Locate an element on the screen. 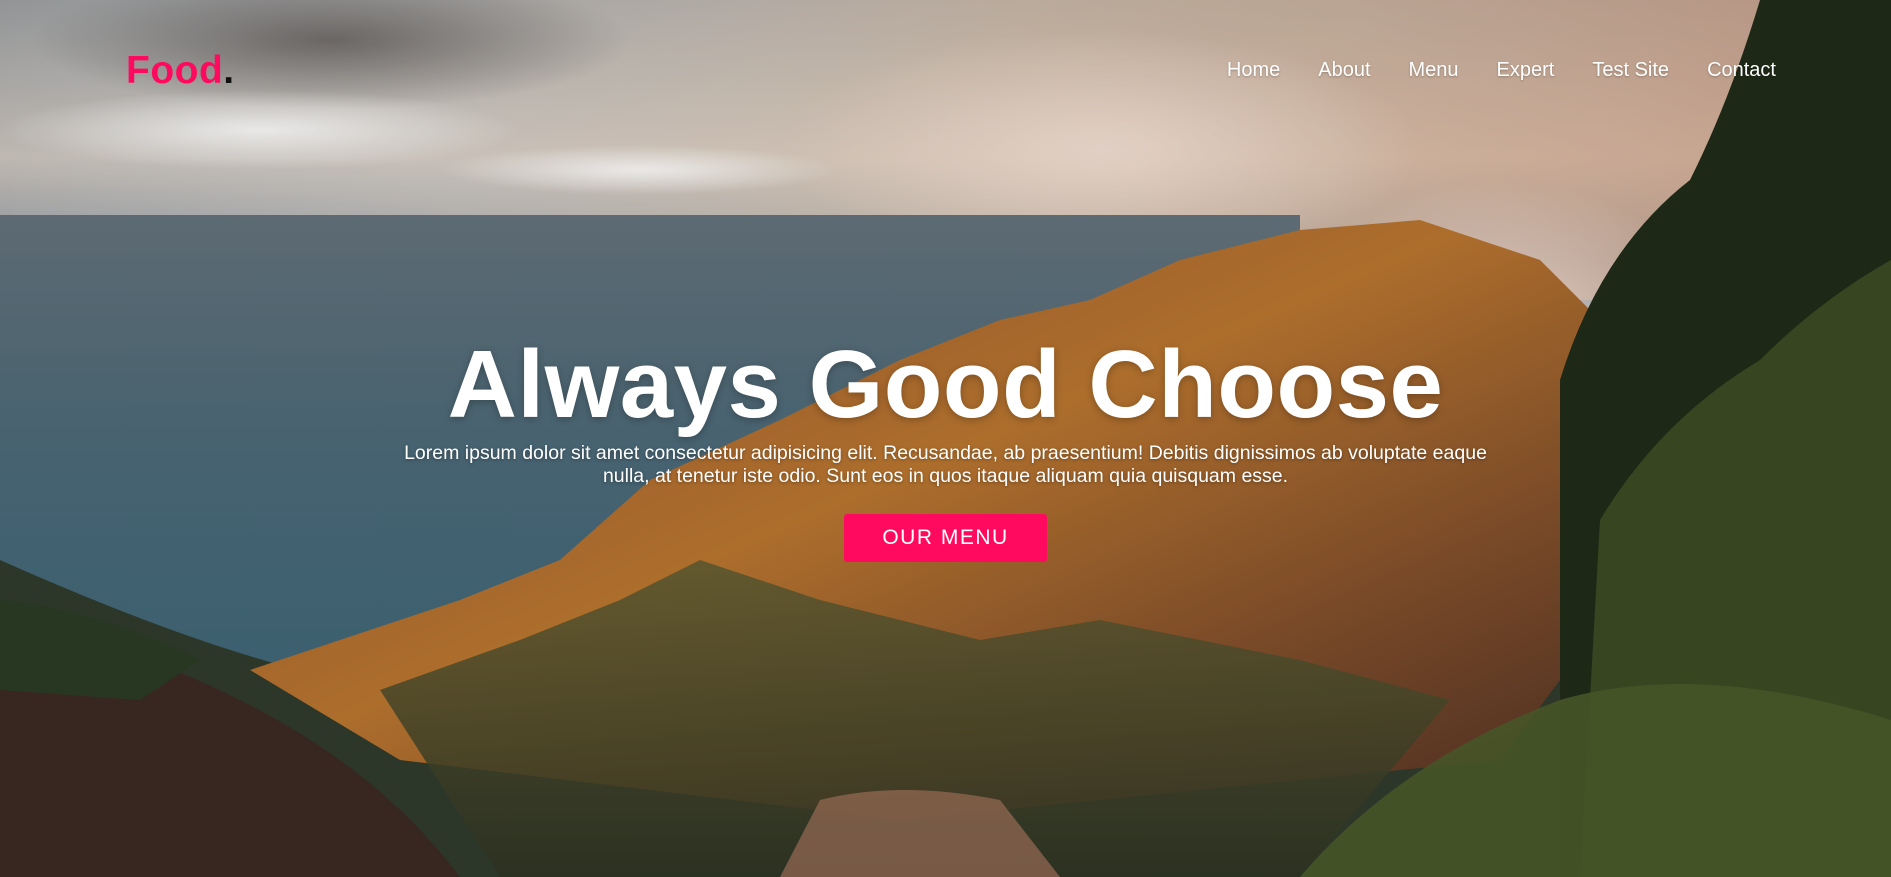 This screenshot has height=877, width=1891. nav-item-contact: Contact is located at coordinates (1741, 70).